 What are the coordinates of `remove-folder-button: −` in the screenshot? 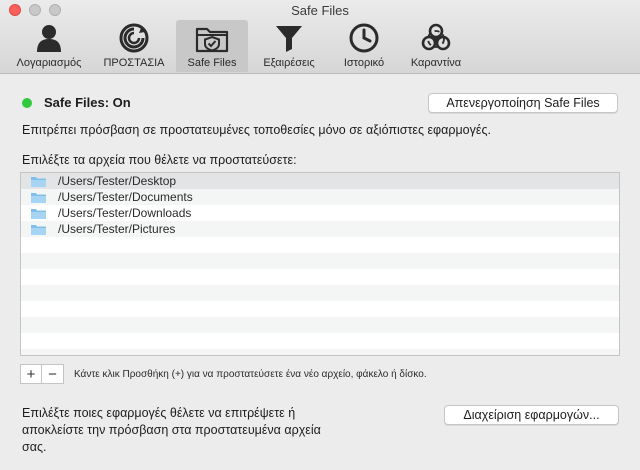 It's located at (53, 374).